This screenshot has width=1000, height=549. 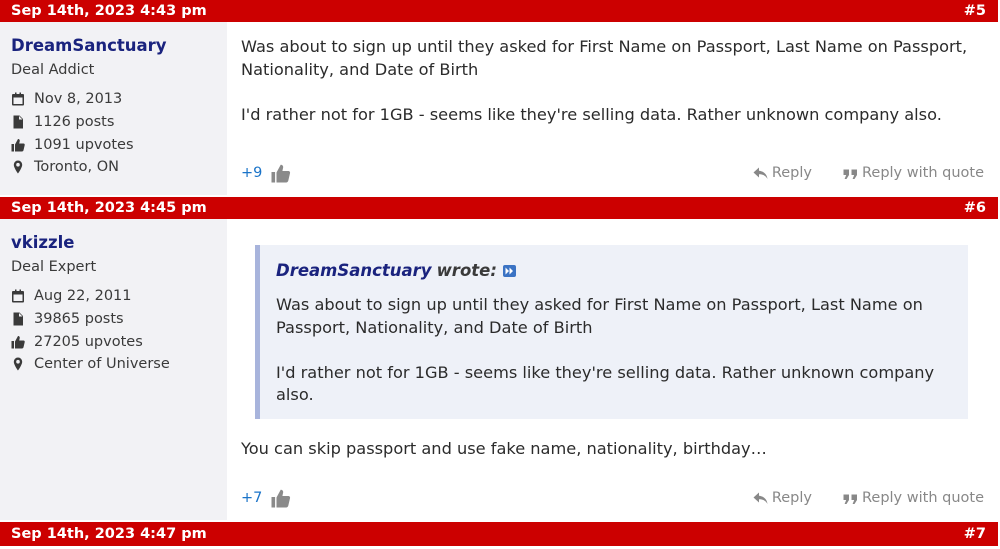 I want to click on post-date: Sep 14th, 2023 4:47 pm, so click(x=109, y=534).